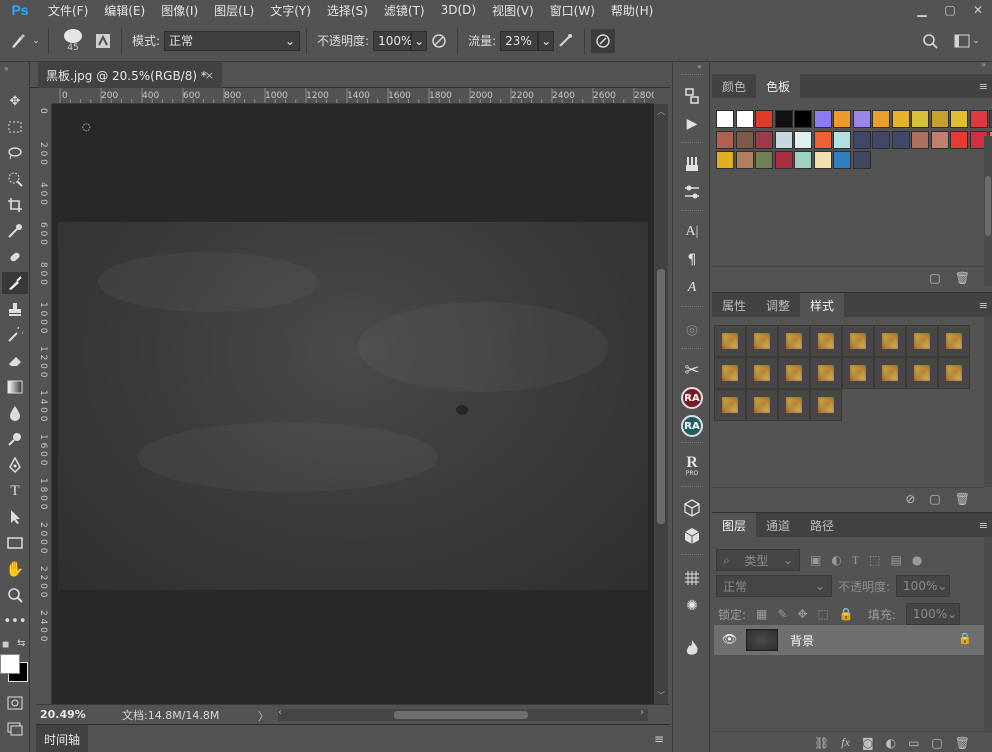 This screenshot has height=752, width=992. Describe the element at coordinates (458, 10) in the screenshot. I see `menu-3d: 3D(D)` at that location.